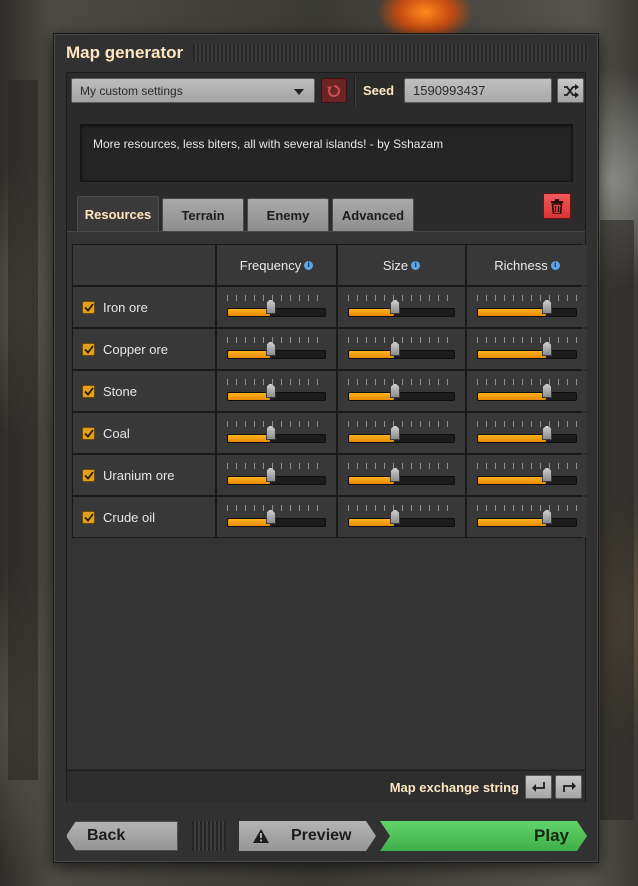 The width and height of the screenshot is (638, 886). Describe the element at coordinates (478, 90) in the screenshot. I see `seed-input: 1590993437` at that location.